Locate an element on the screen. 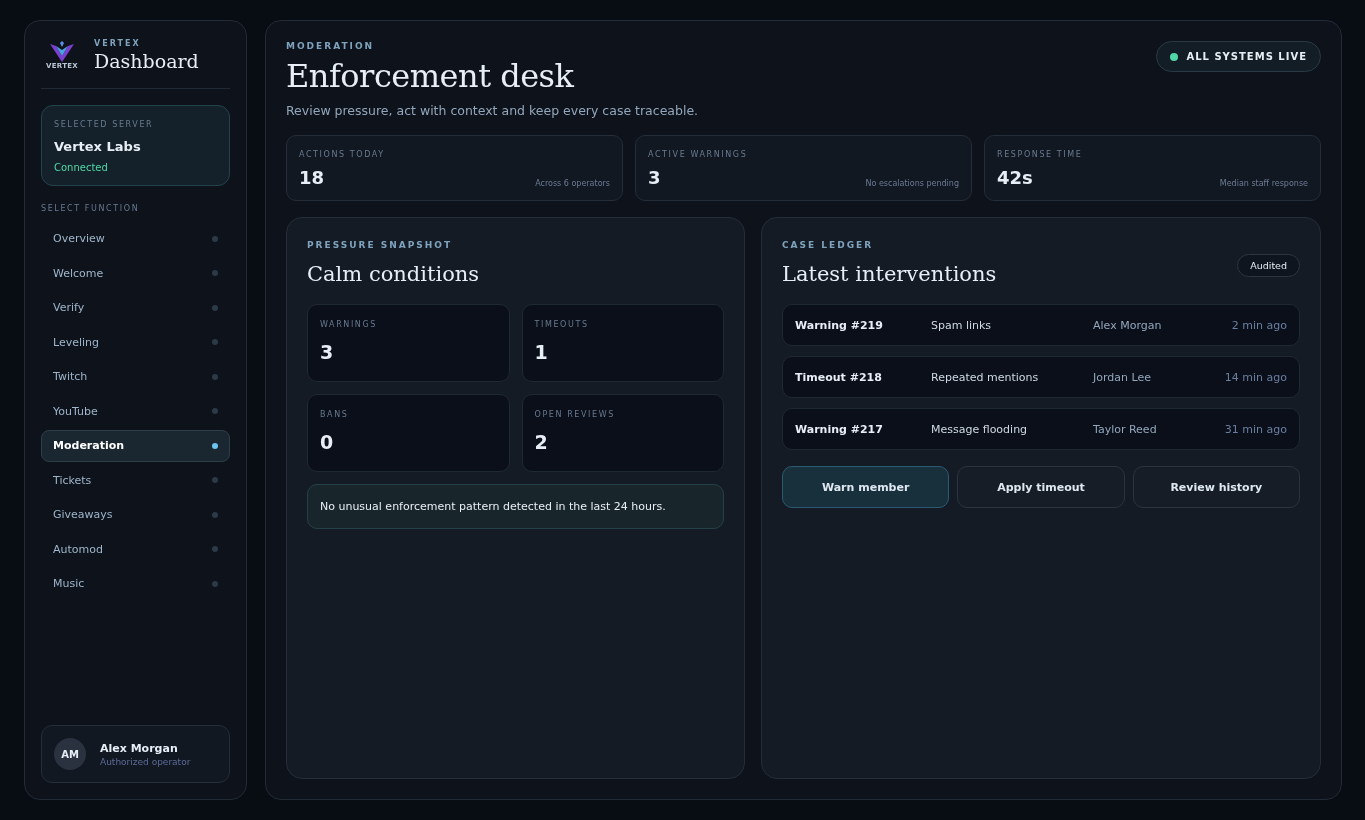 The image size is (1365, 820). stat-label: ACTIVE WARNINGS is located at coordinates (698, 154).